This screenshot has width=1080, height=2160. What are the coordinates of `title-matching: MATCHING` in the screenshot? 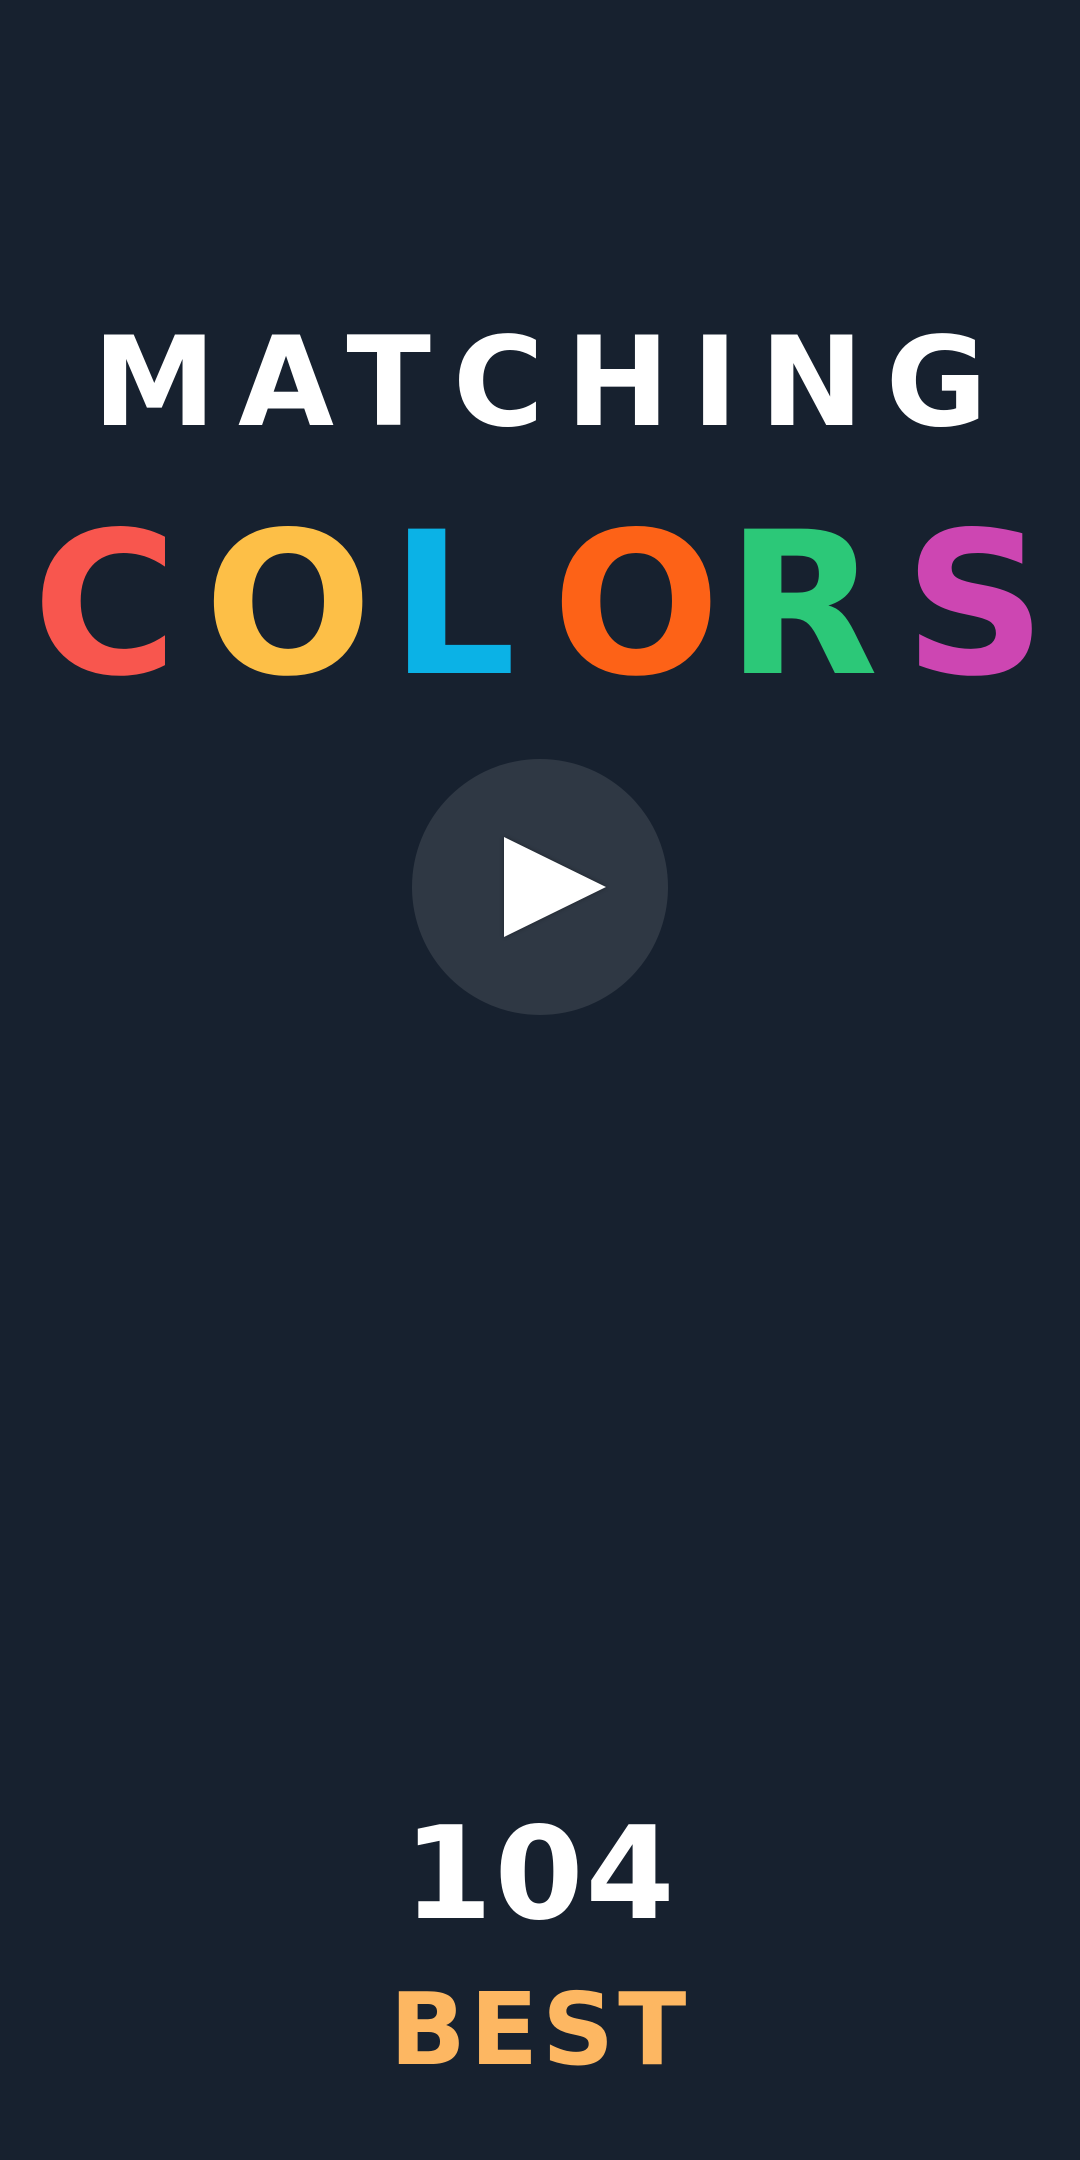 It's located at (551, 383).